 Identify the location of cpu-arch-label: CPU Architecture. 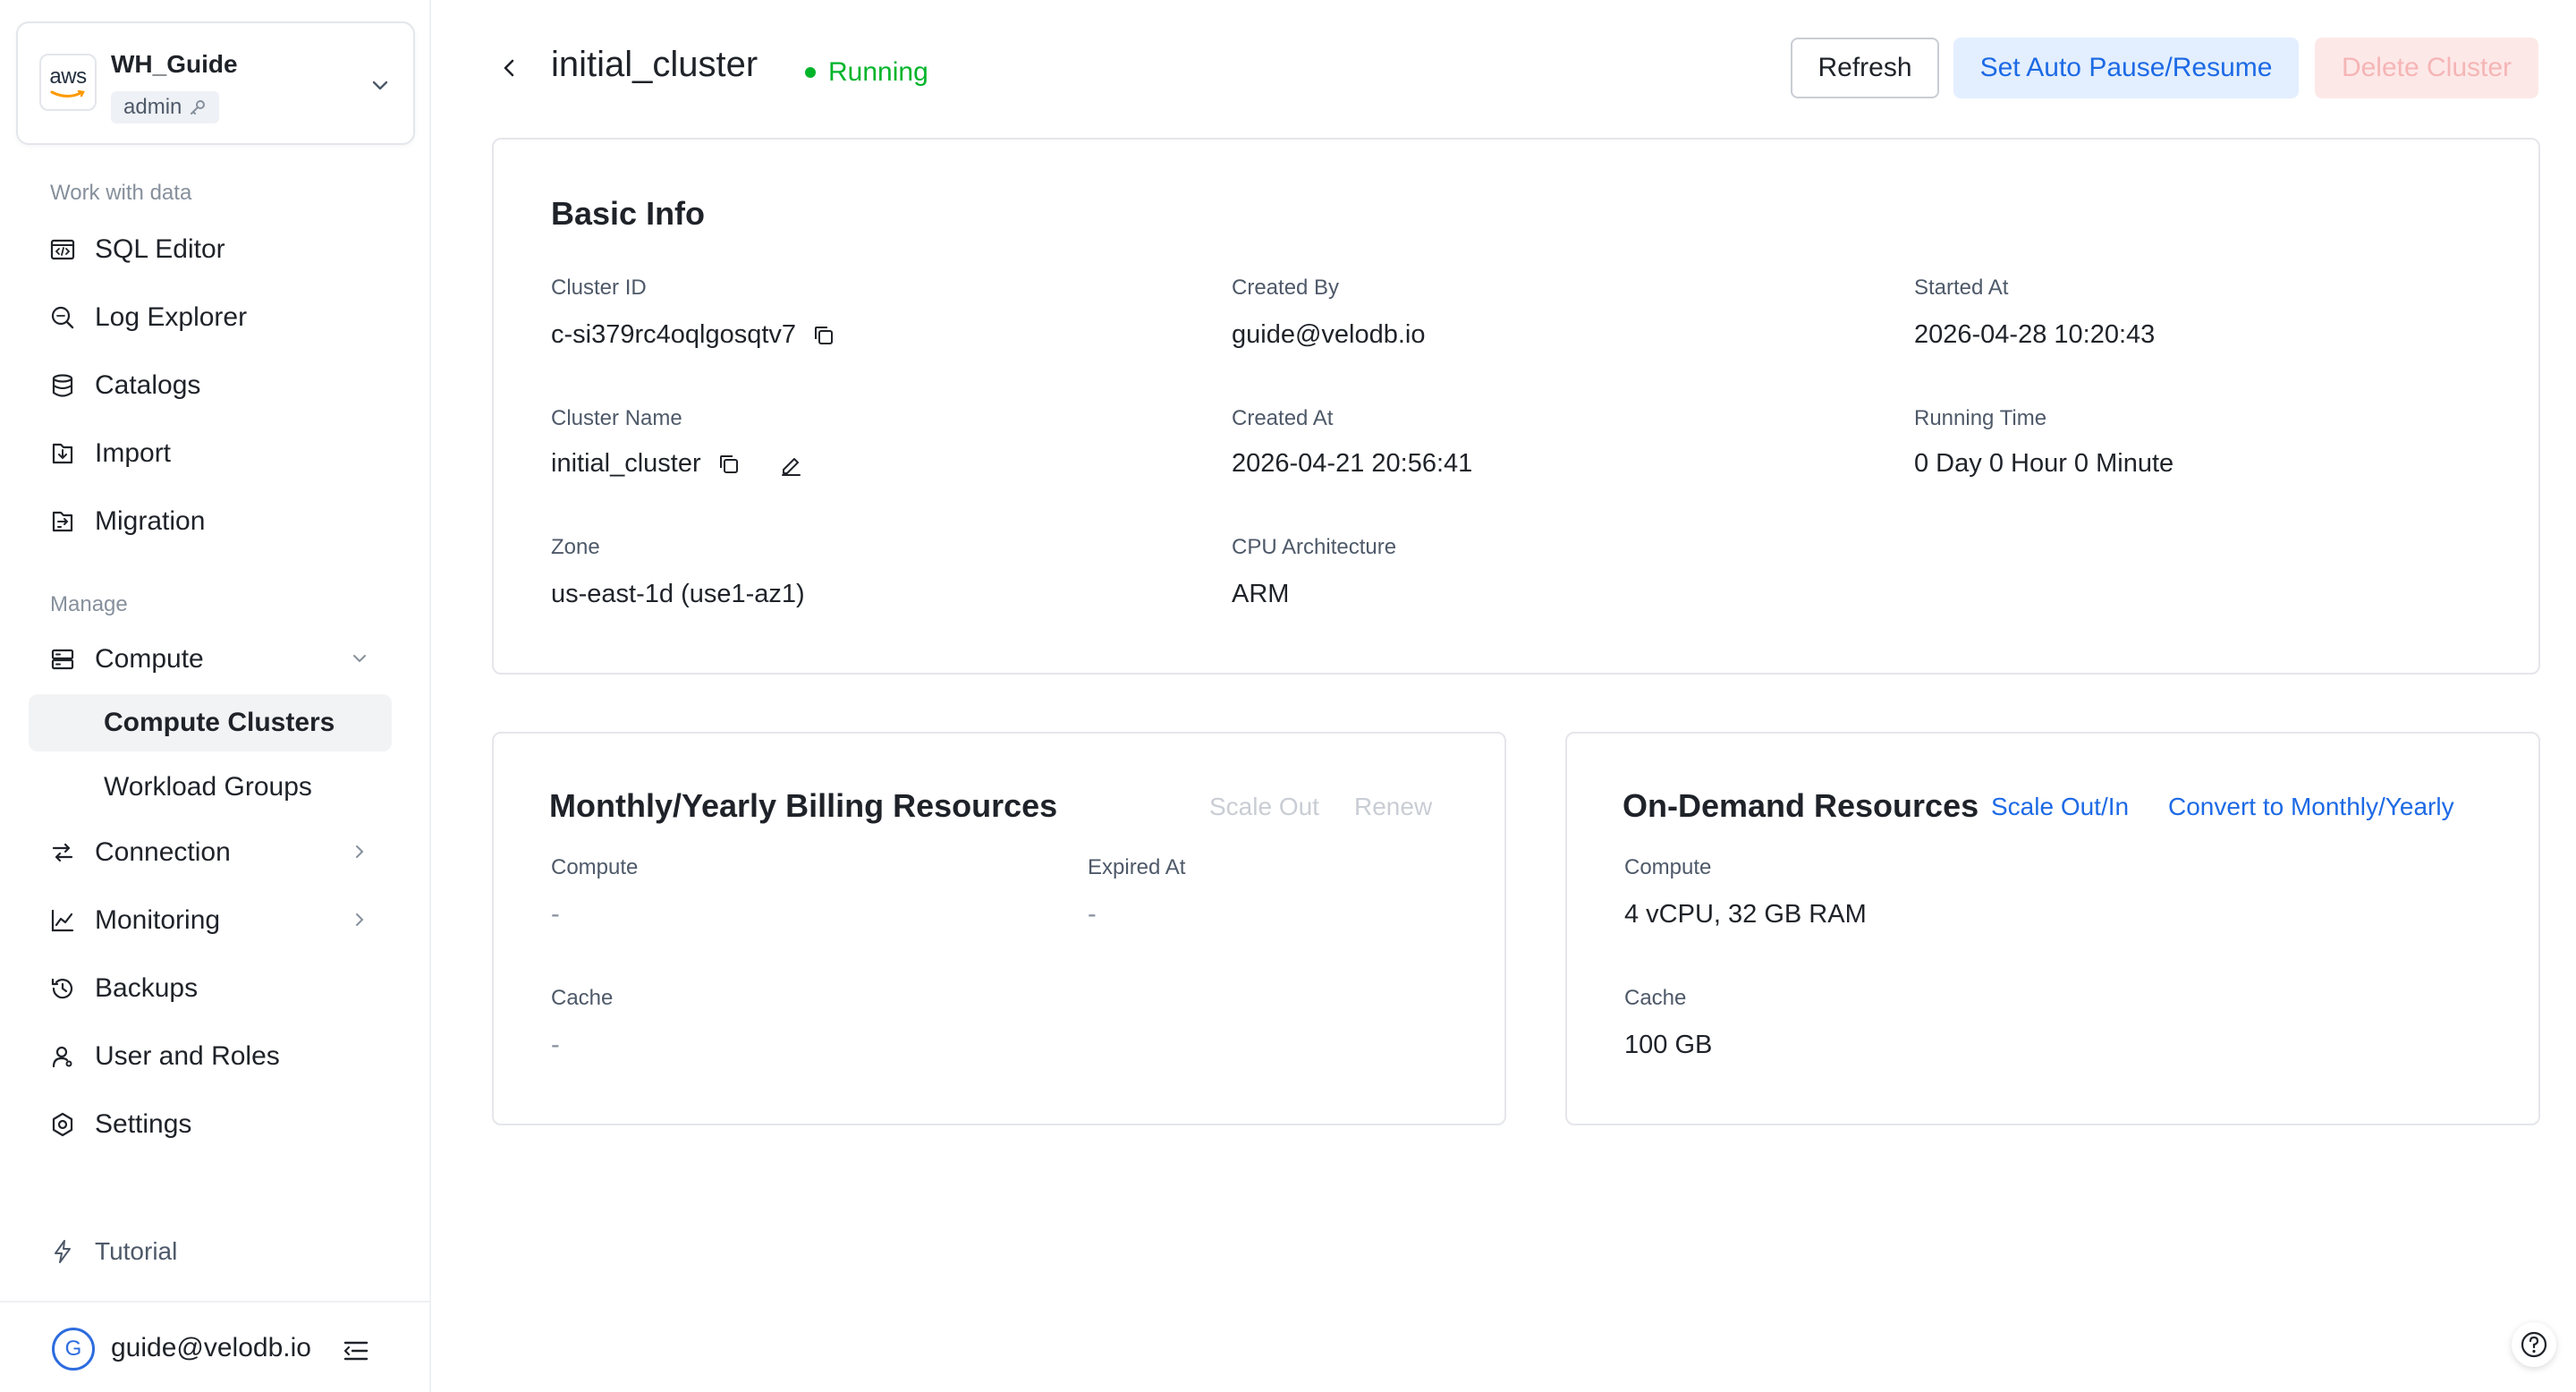
(1314, 547).